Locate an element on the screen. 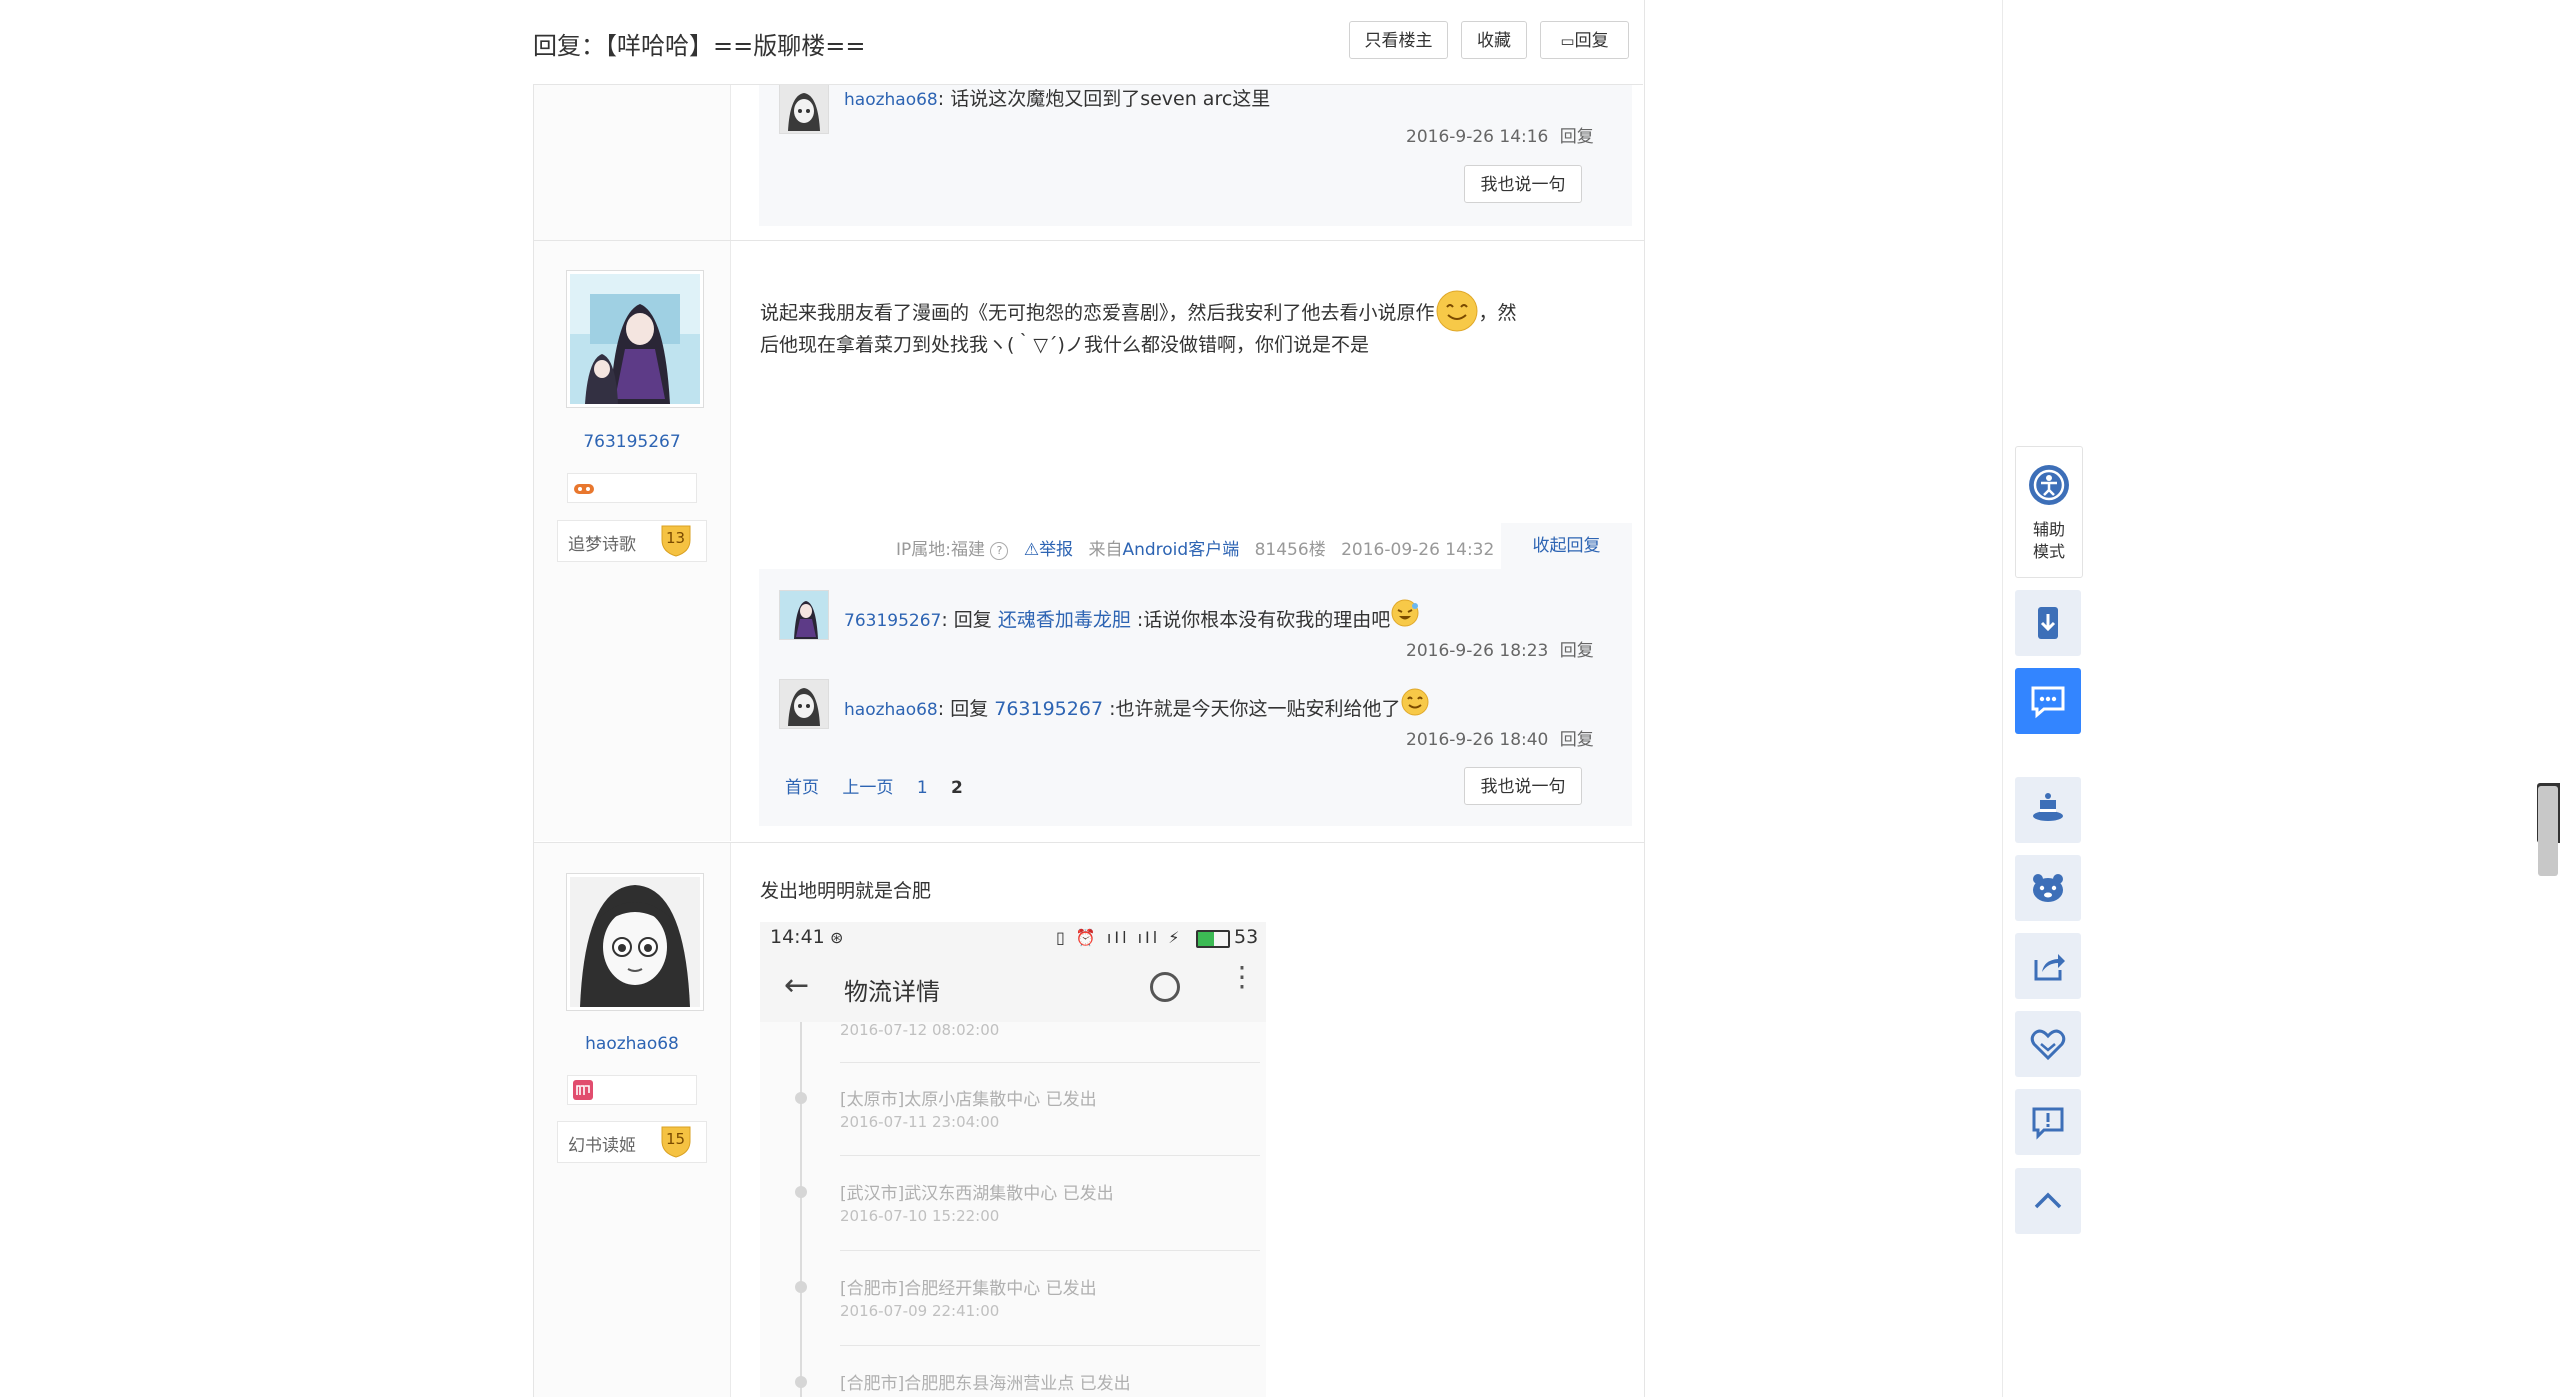 This screenshot has width=2560, height=1397. bear-icon is located at coordinates (2048, 888).